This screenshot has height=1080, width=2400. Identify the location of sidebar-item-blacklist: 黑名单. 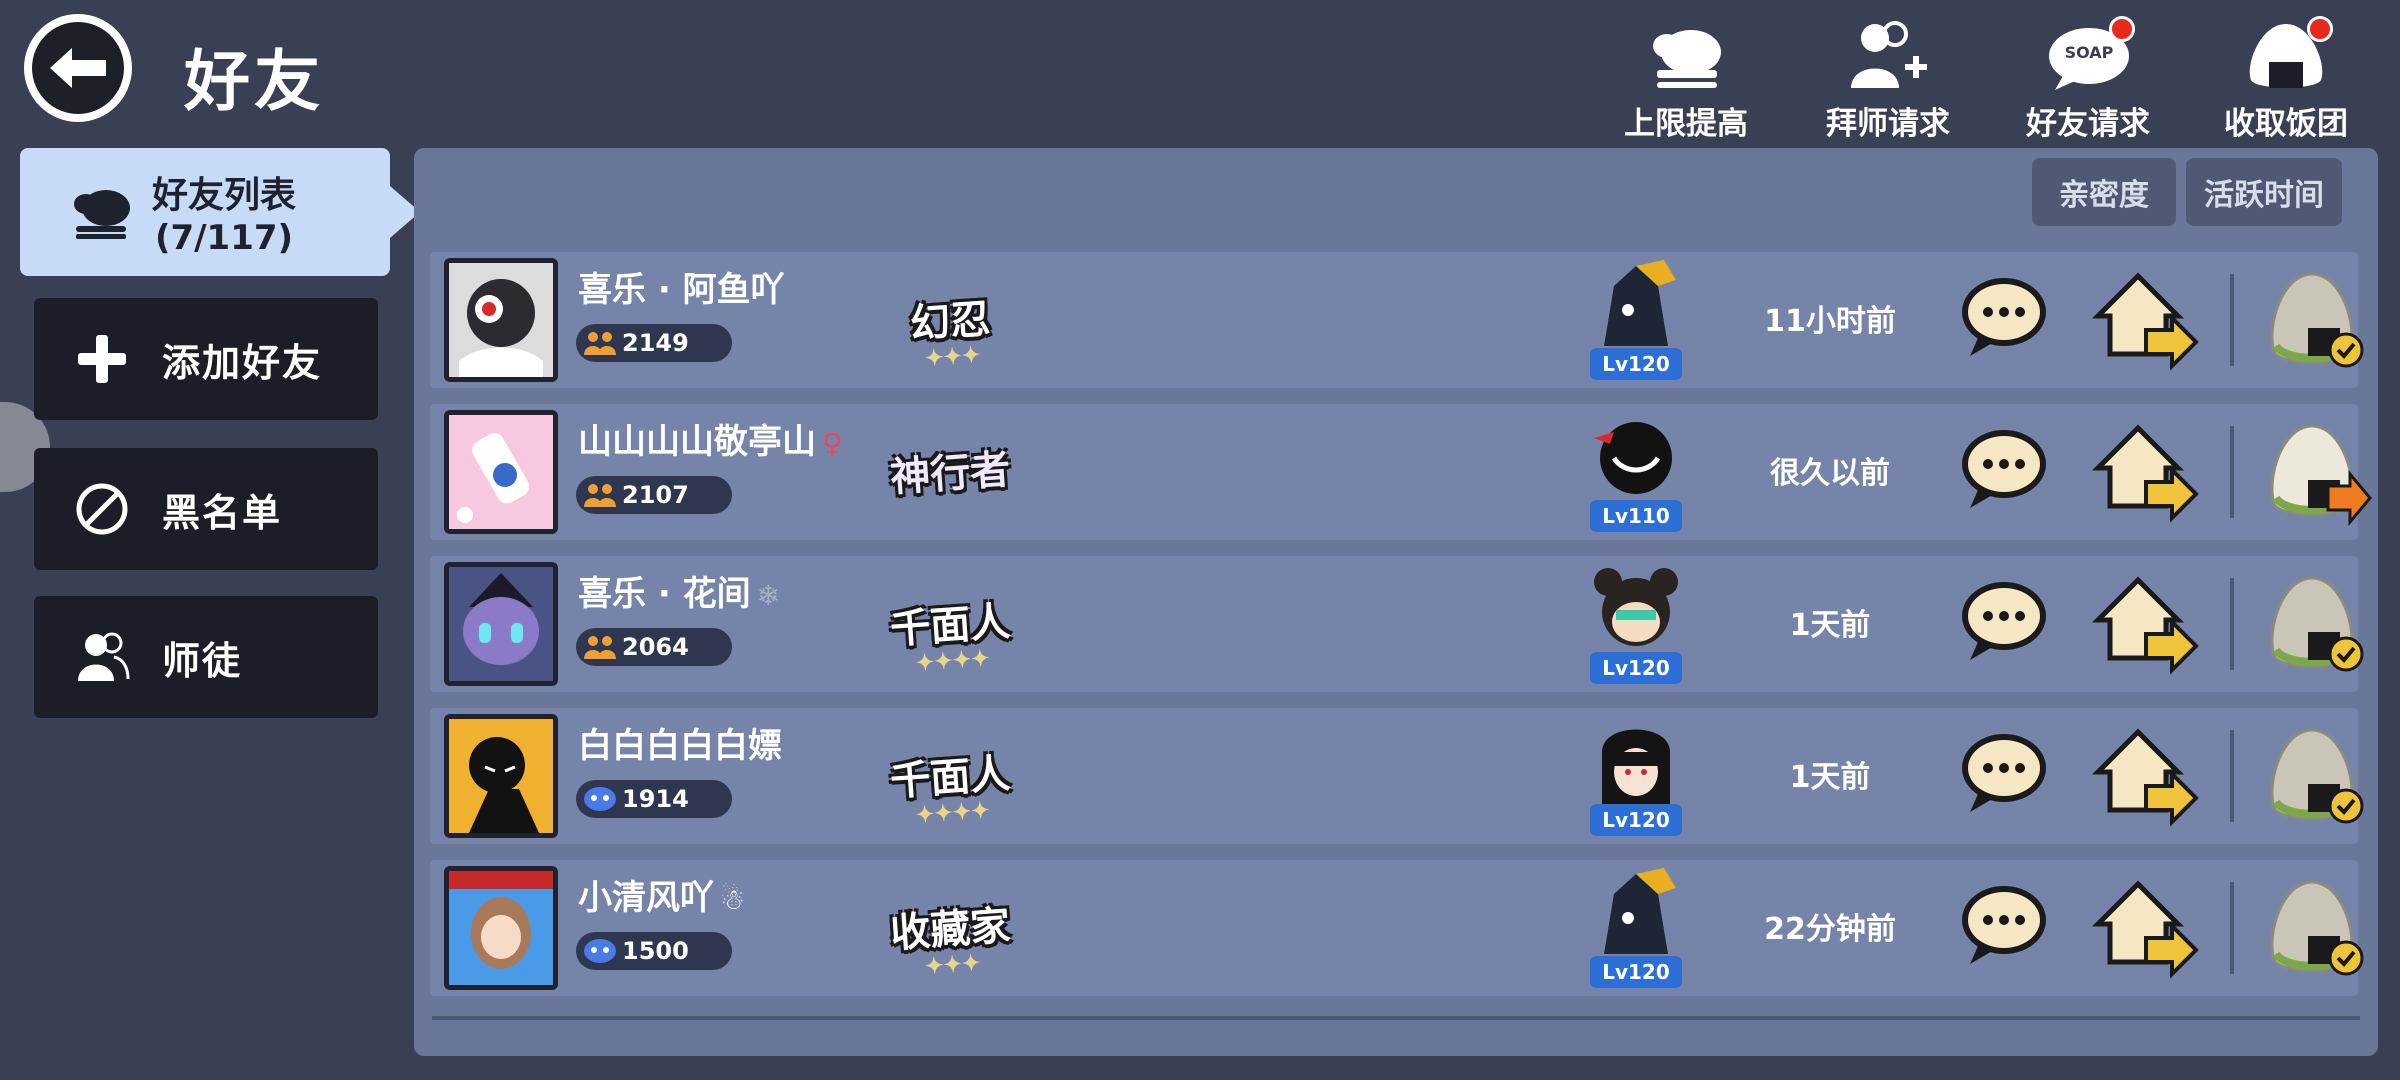
(206, 509).